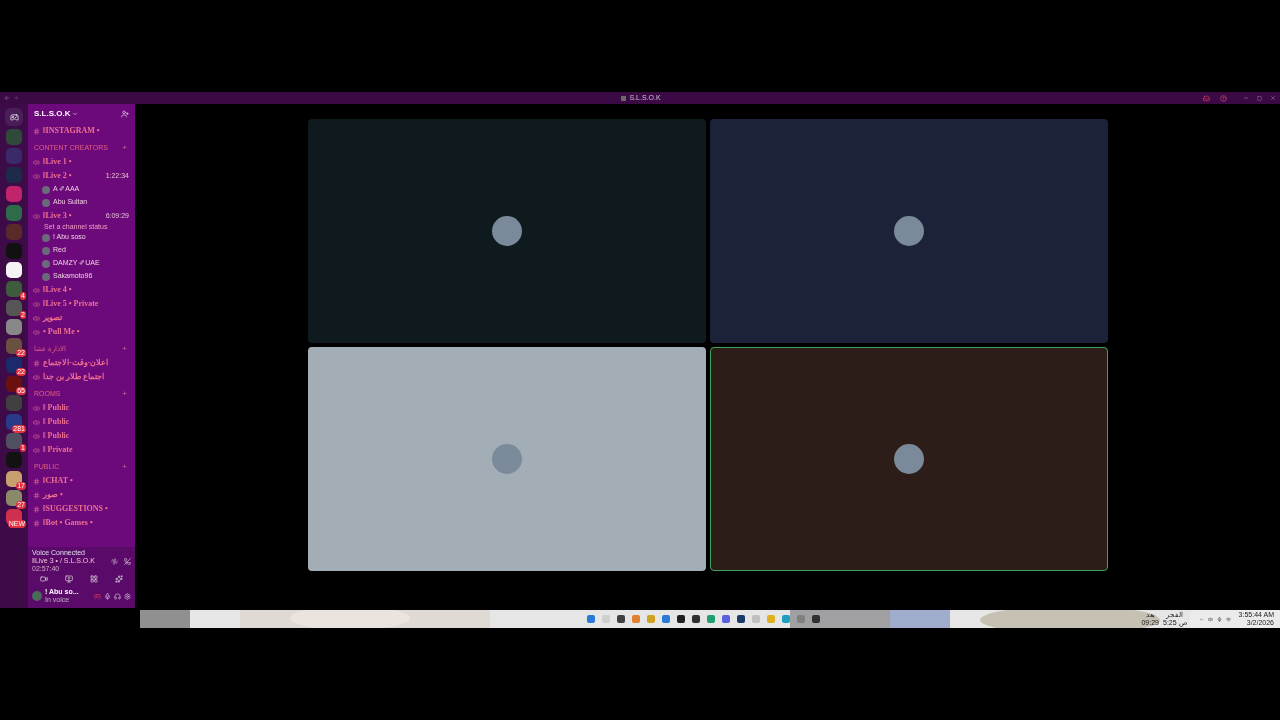 The height and width of the screenshot is (720, 1280). What do you see at coordinates (71, 304) in the screenshot?
I see `channel-name: ǁLive 5 • Private` at bounding box center [71, 304].